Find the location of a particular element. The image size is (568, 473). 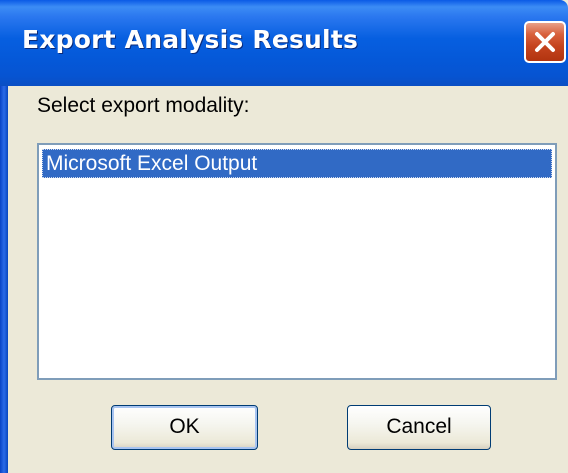

window-frame-left is located at coordinates (4, 279).